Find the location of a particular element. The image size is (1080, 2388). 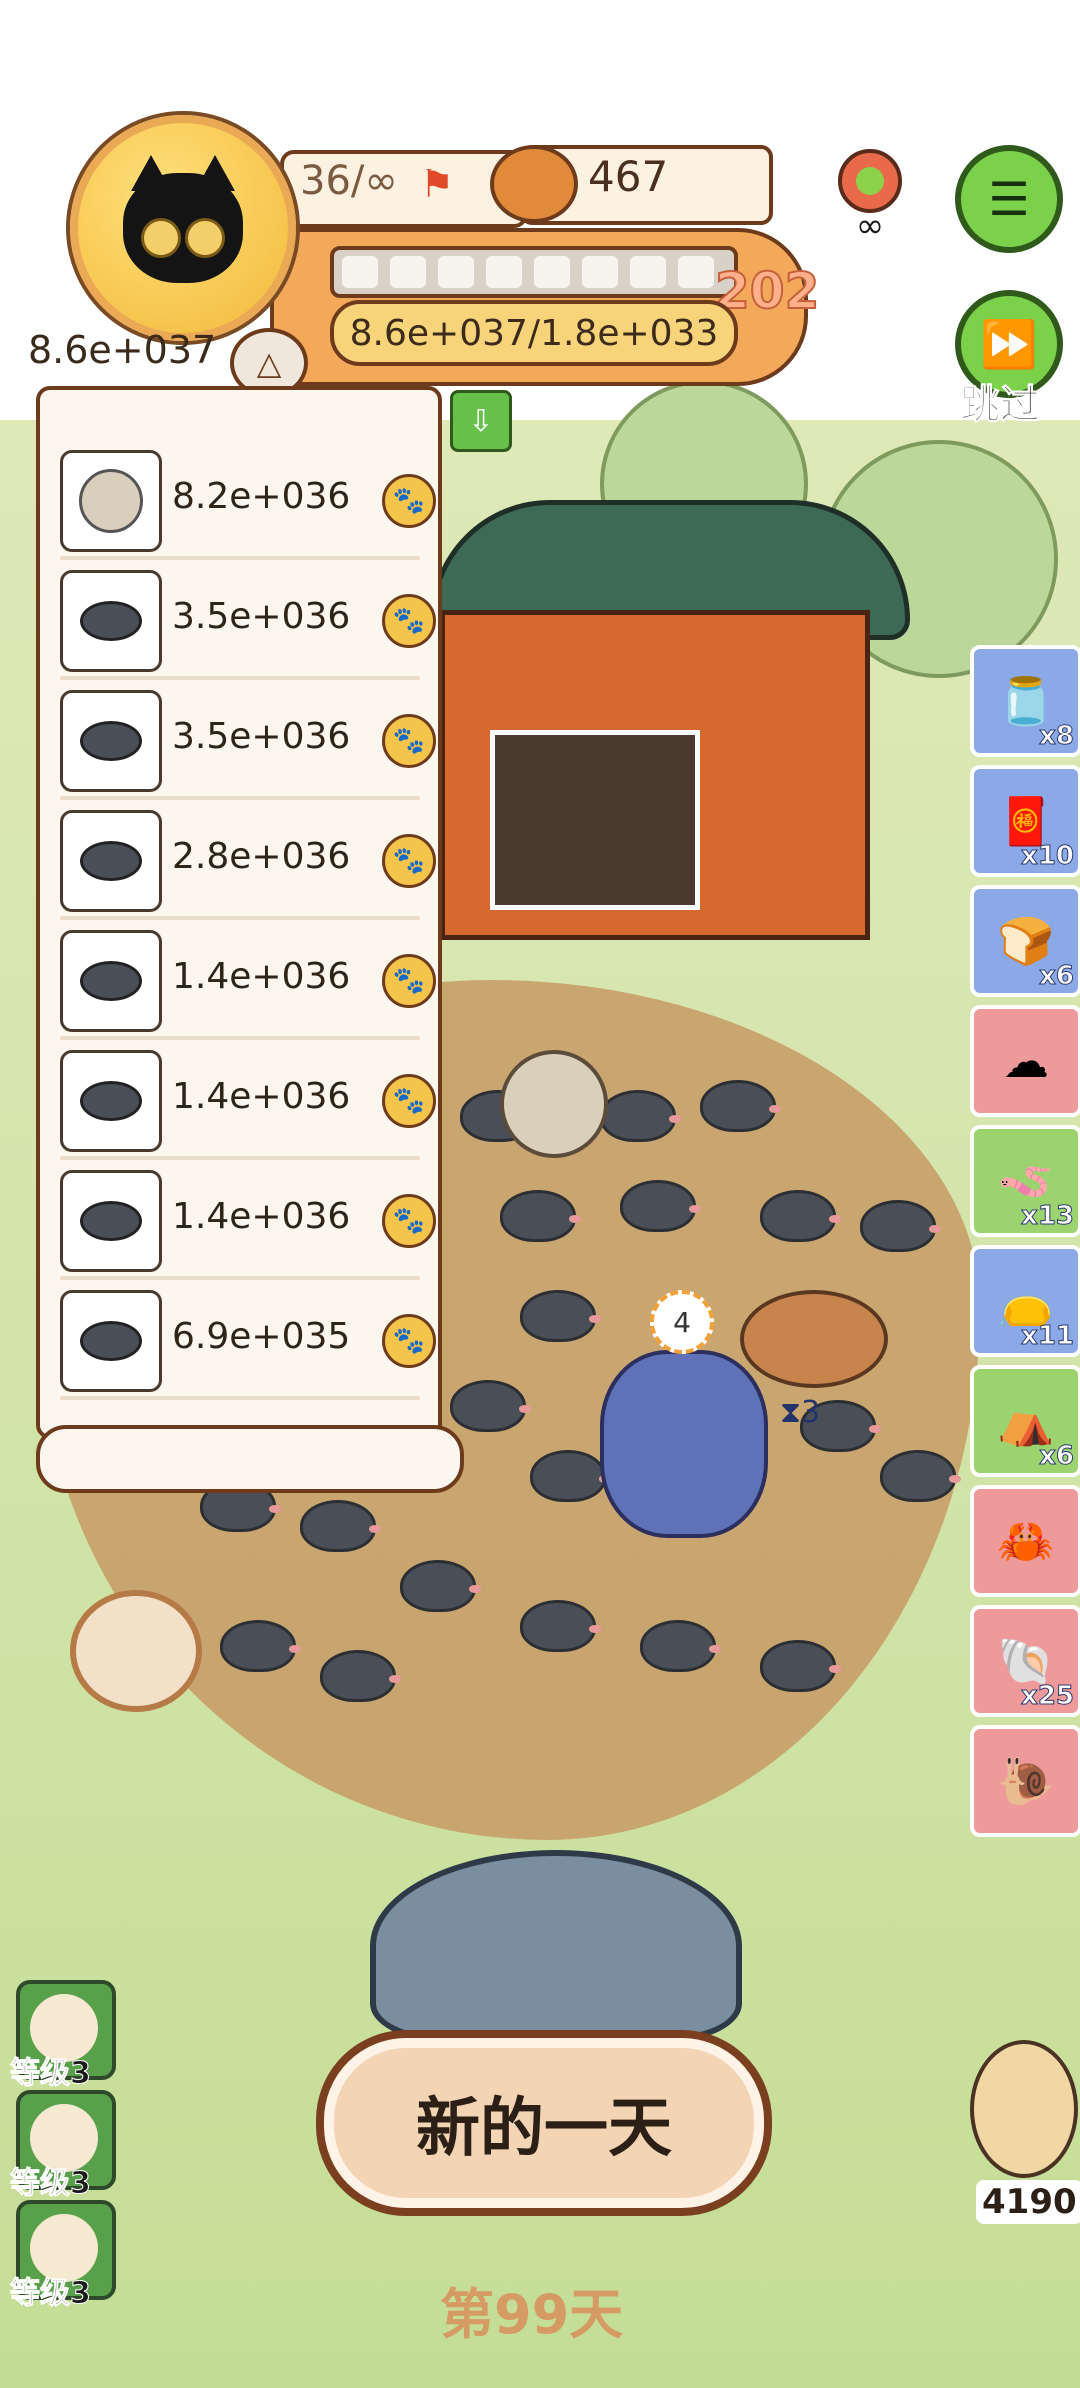

infinity-flower-icon: ∞ is located at coordinates (870, 195).